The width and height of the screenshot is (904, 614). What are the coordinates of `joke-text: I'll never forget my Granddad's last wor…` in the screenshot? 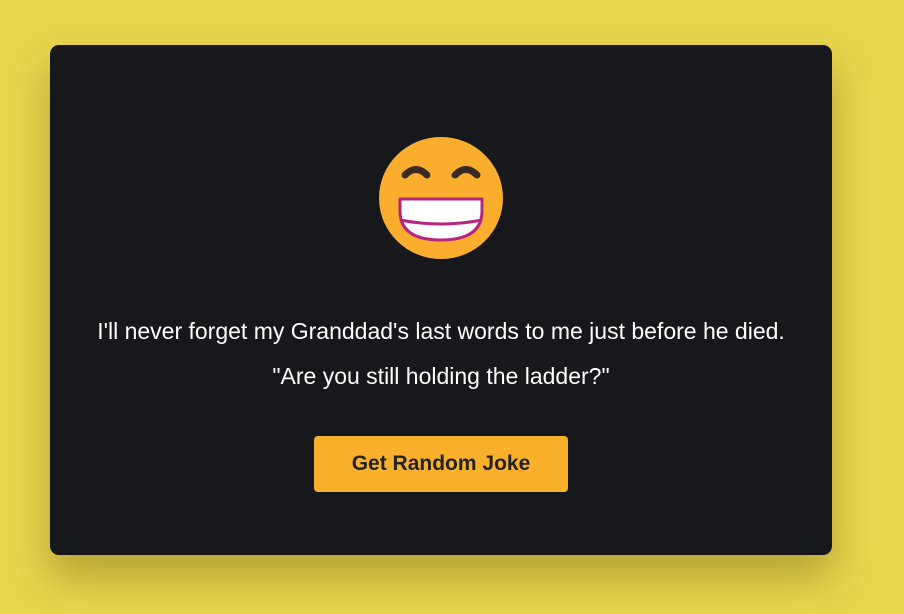 It's located at (441, 353).